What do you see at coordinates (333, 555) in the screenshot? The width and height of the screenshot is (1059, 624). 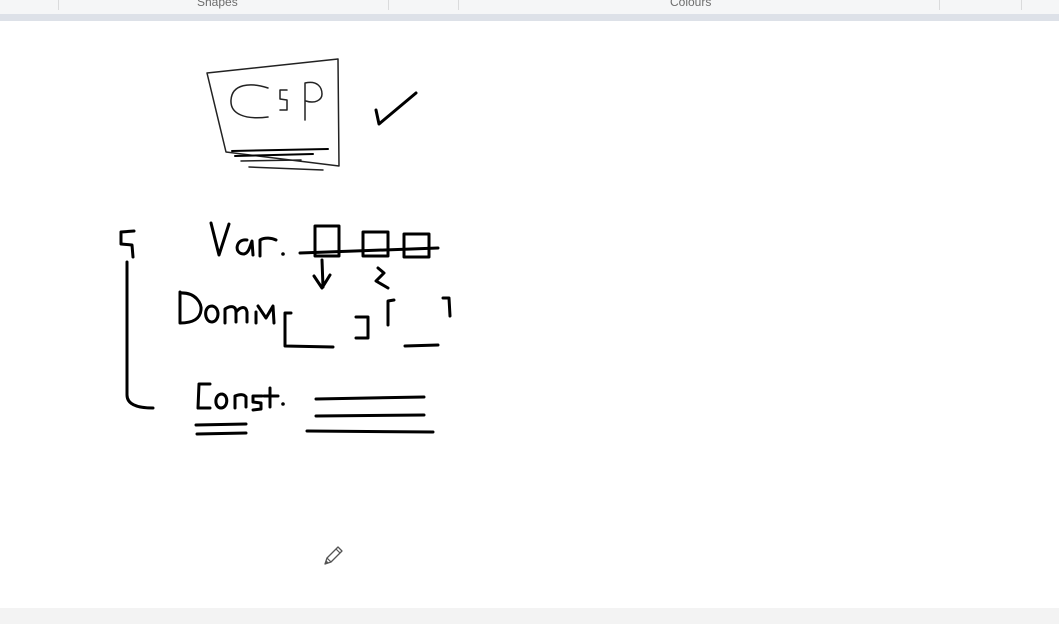 I see `pencil-icon` at bounding box center [333, 555].